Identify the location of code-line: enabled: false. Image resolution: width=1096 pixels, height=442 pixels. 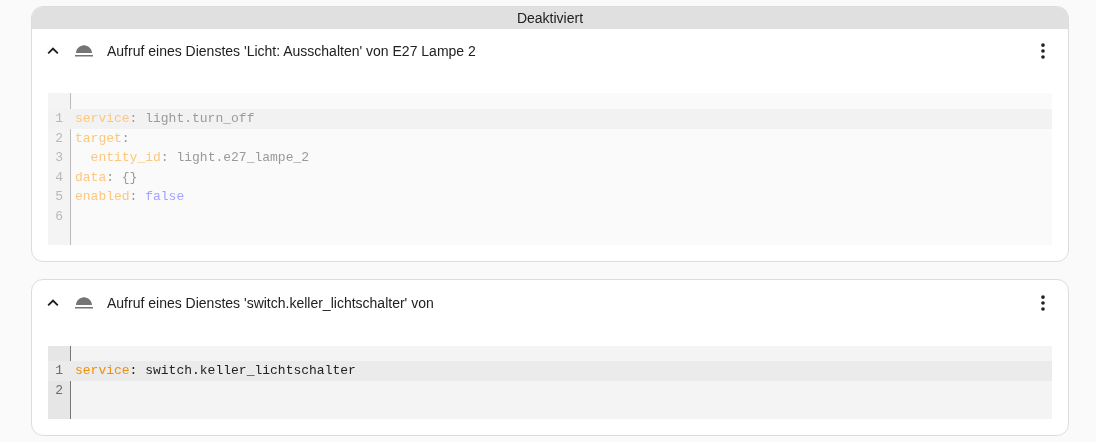
(130, 197).